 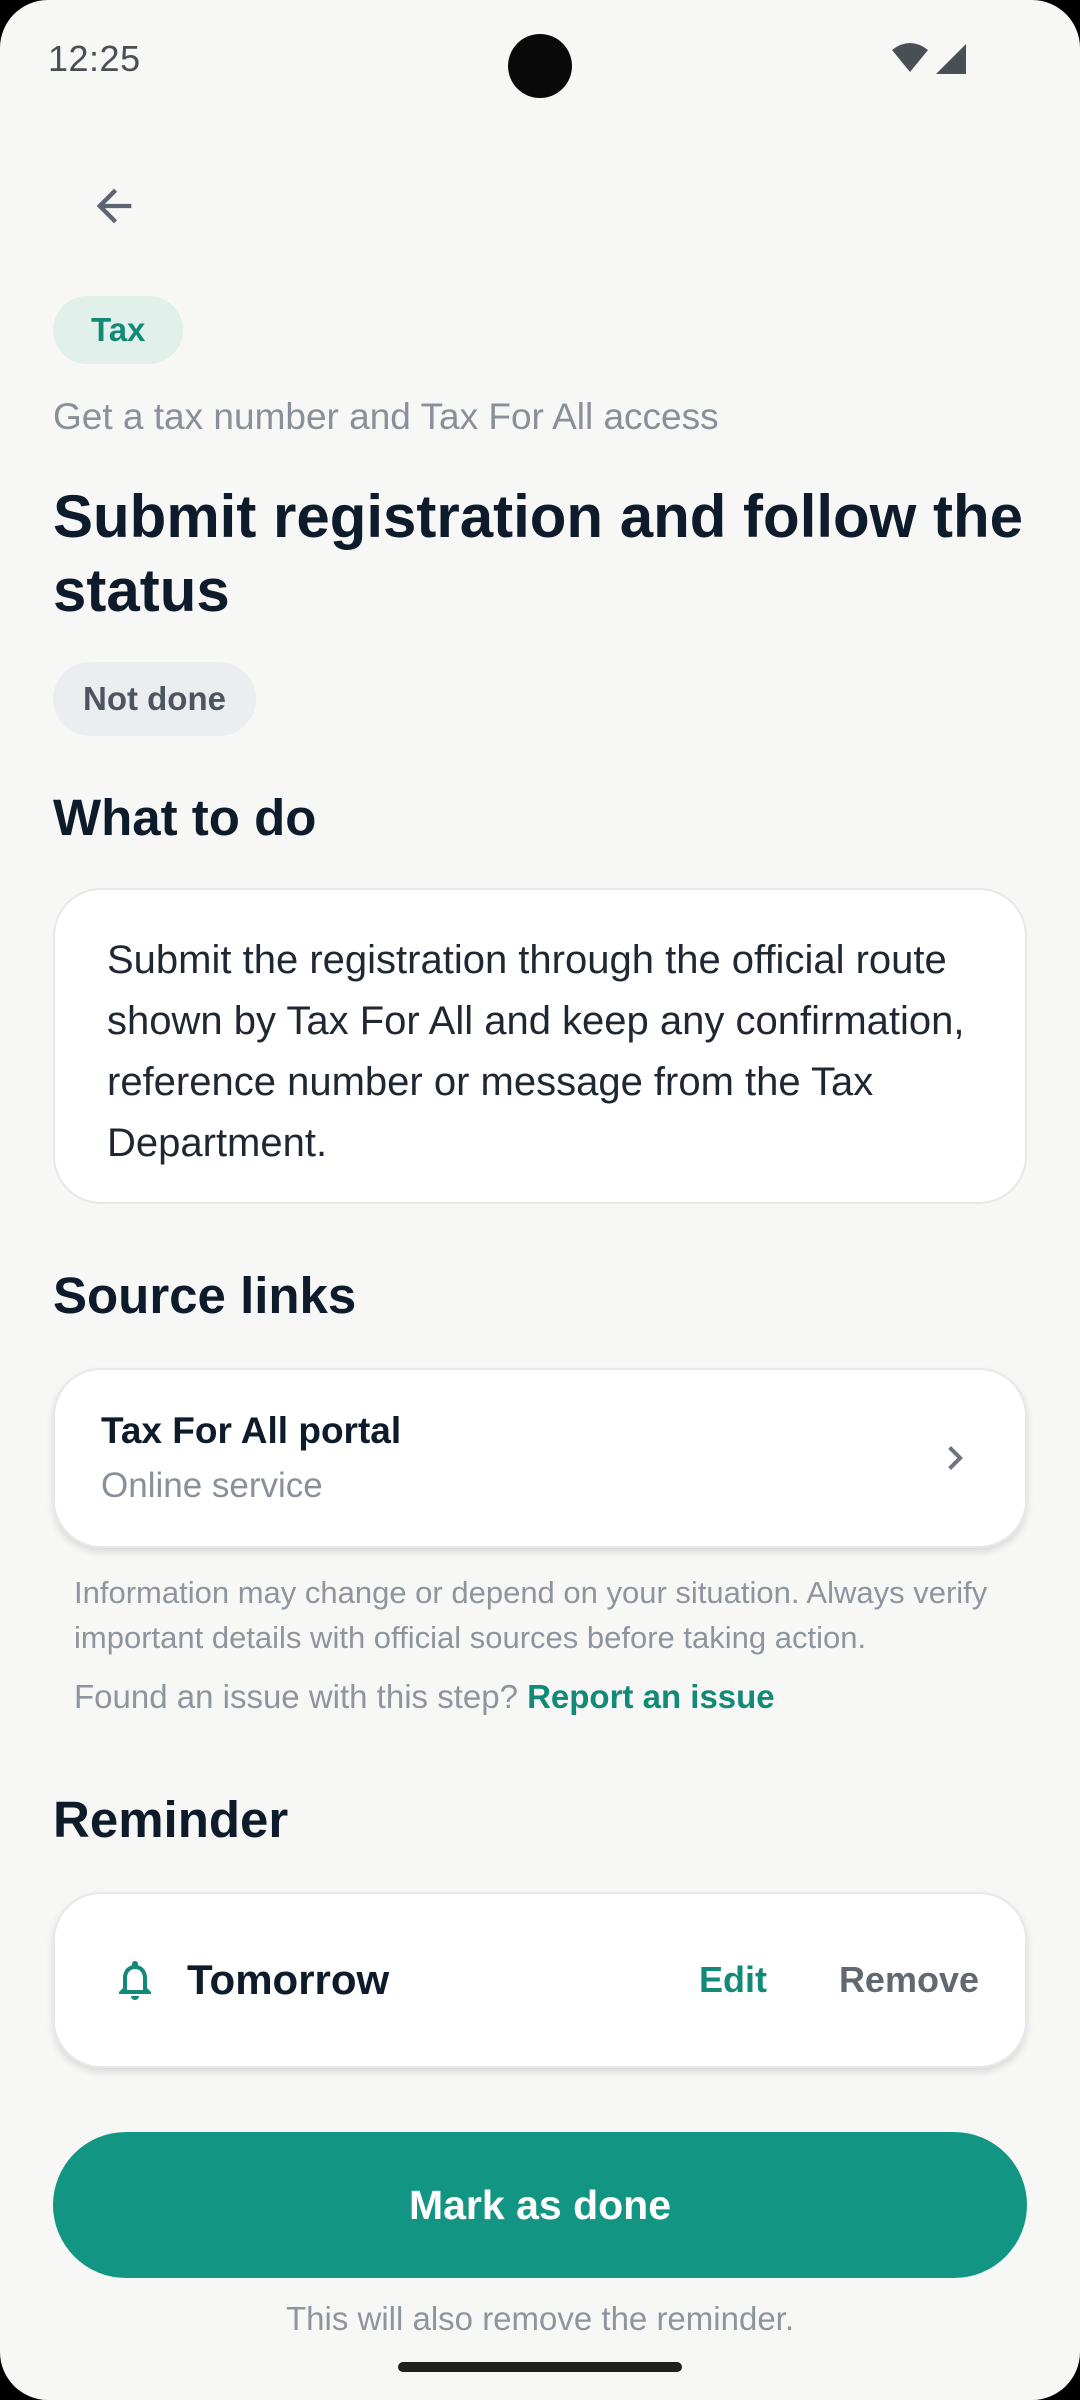 I want to click on chevron-right-icon, so click(x=955, y=1458).